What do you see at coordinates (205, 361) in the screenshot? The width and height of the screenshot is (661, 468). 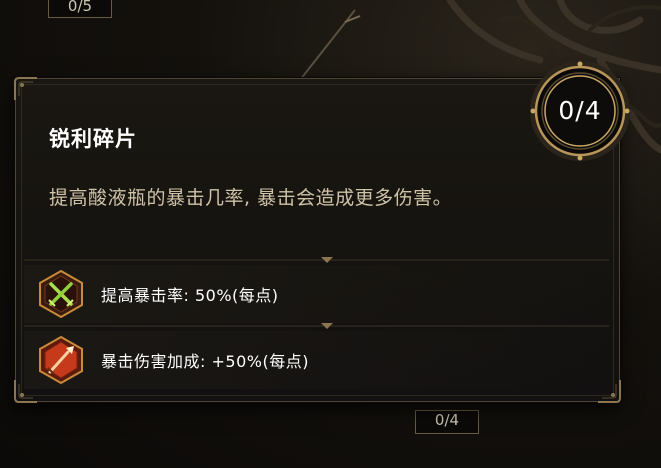 I see `stat-label-crit-damage: 暴击伤害加成: +50%(每点)` at bounding box center [205, 361].